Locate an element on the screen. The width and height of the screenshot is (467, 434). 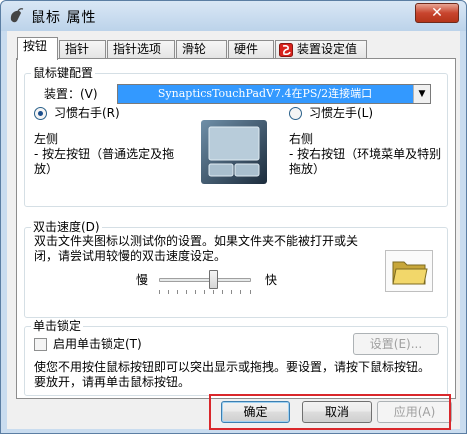
tab-pointer-options: 指针选项 is located at coordinates (141, 49).